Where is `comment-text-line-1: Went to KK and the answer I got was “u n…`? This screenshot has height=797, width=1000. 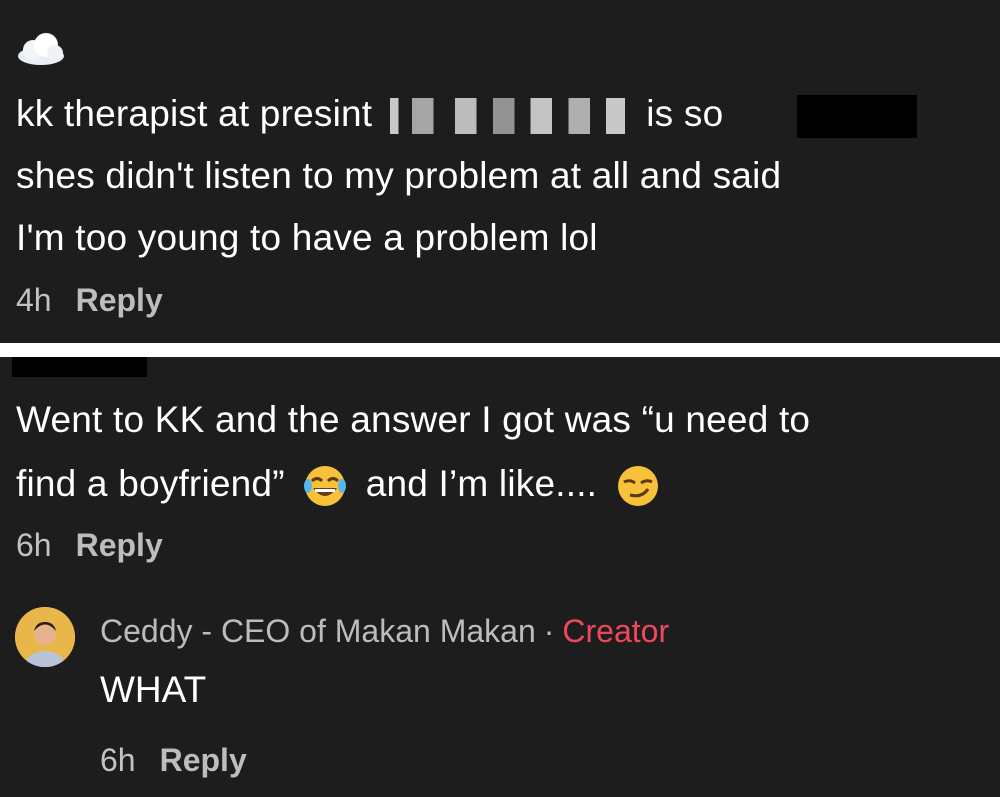
comment-text-line-1: Went to KK and the answer I got was “u n… is located at coordinates (413, 419).